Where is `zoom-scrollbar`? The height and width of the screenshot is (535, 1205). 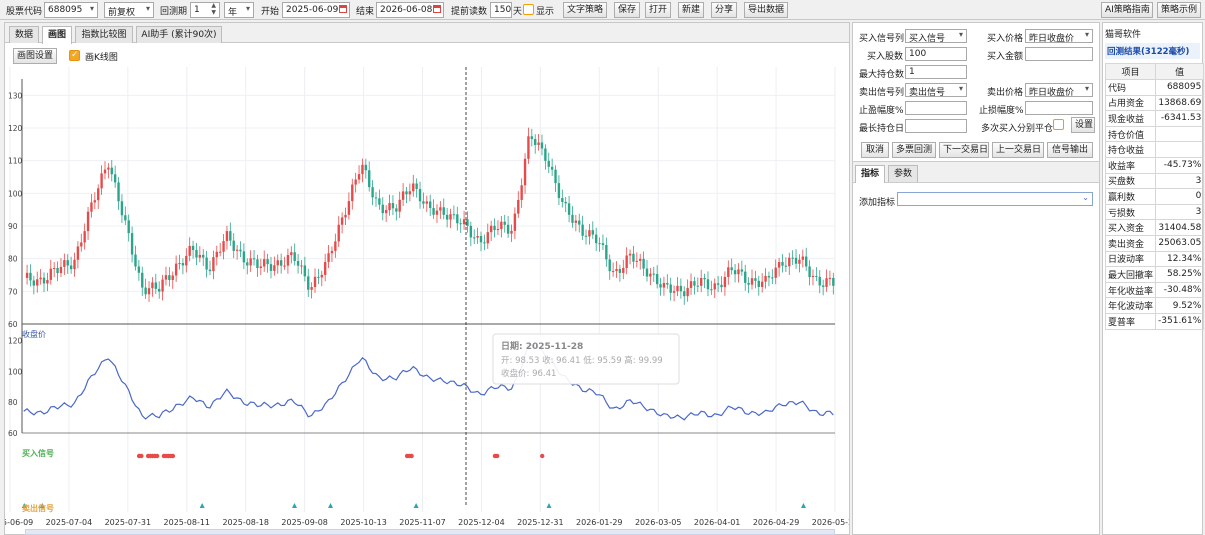
zoom-scrollbar is located at coordinates (430, 532).